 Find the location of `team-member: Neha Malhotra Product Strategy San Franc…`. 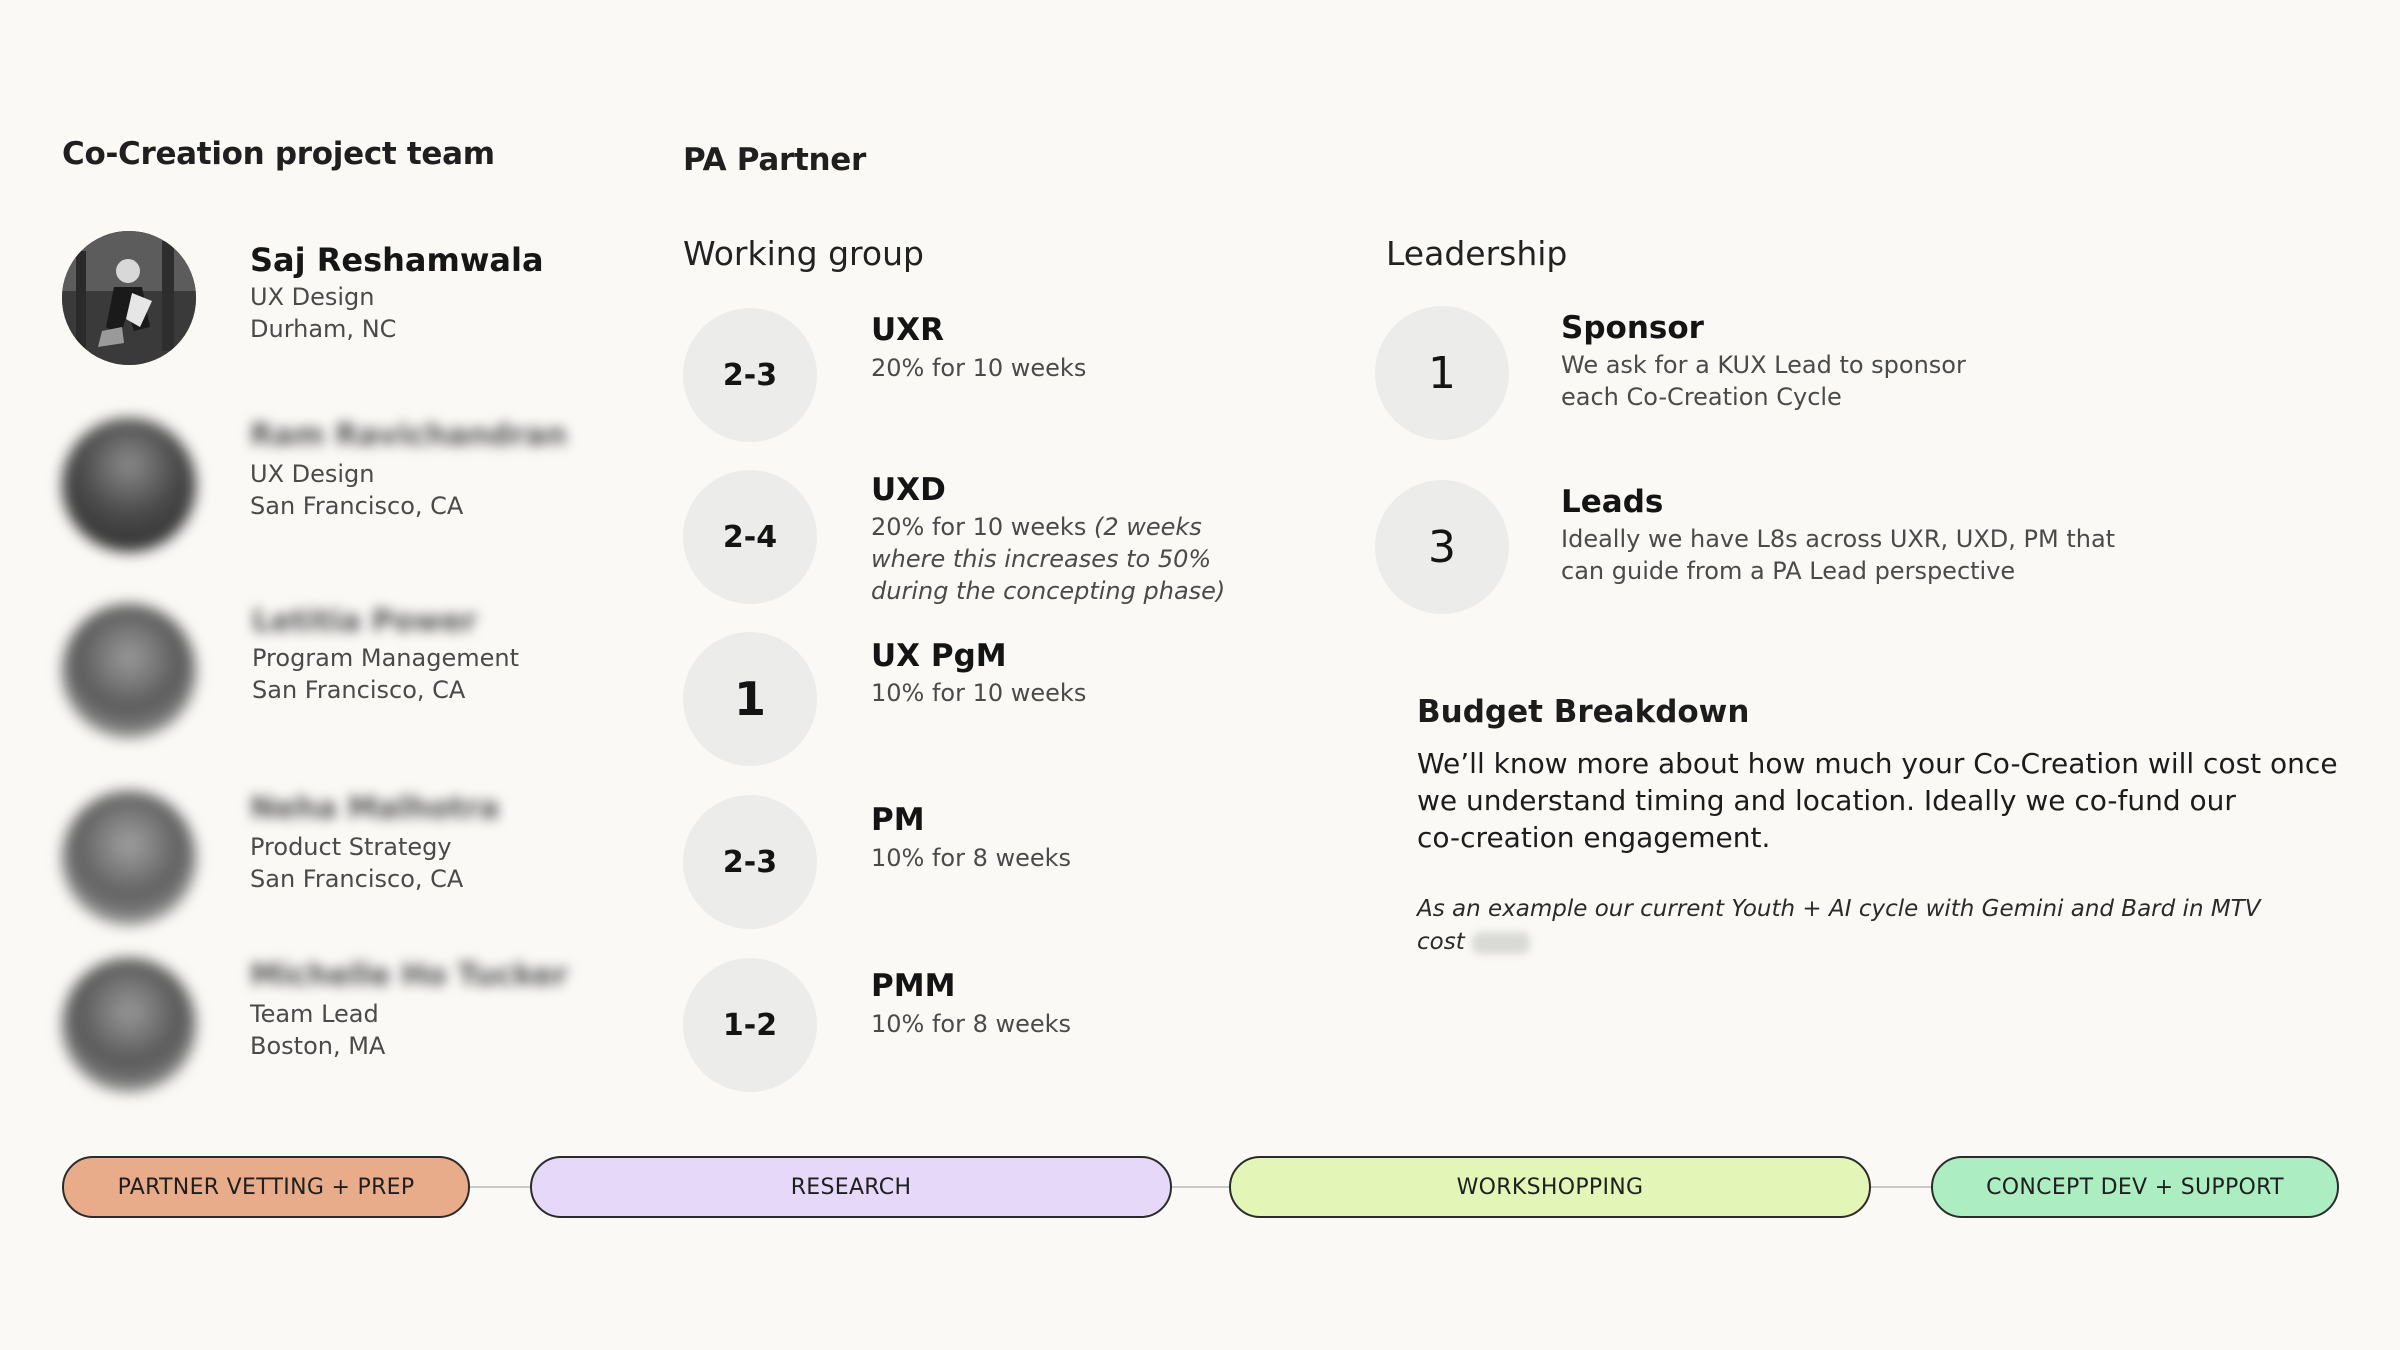

team-member: Neha Malhotra Product Strategy San Franc… is located at coordinates (342, 861).